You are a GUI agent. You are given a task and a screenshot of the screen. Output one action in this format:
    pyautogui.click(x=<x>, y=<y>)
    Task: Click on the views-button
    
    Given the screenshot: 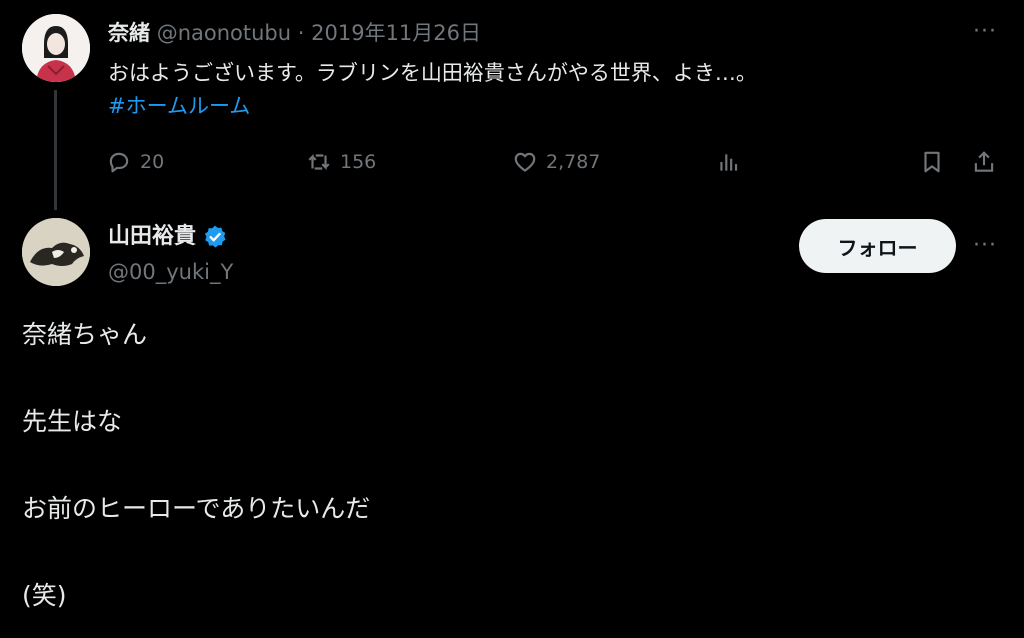 What is the action you would take?
    pyautogui.click(x=729, y=162)
    